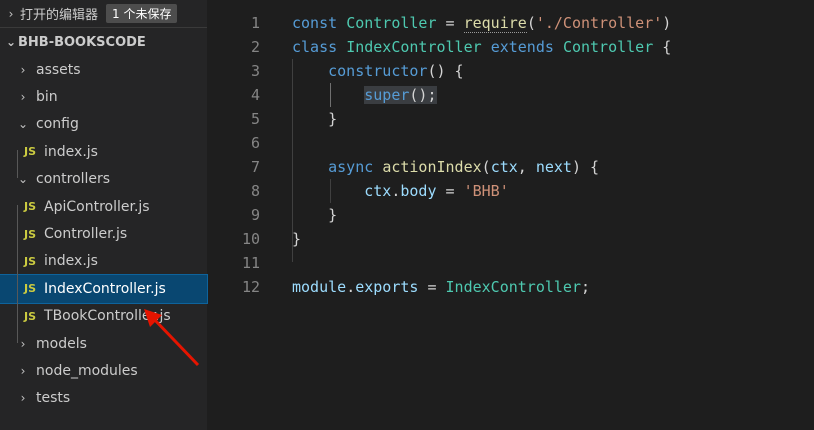 The image size is (814, 430). I want to click on code-token: const, so click(319, 23).